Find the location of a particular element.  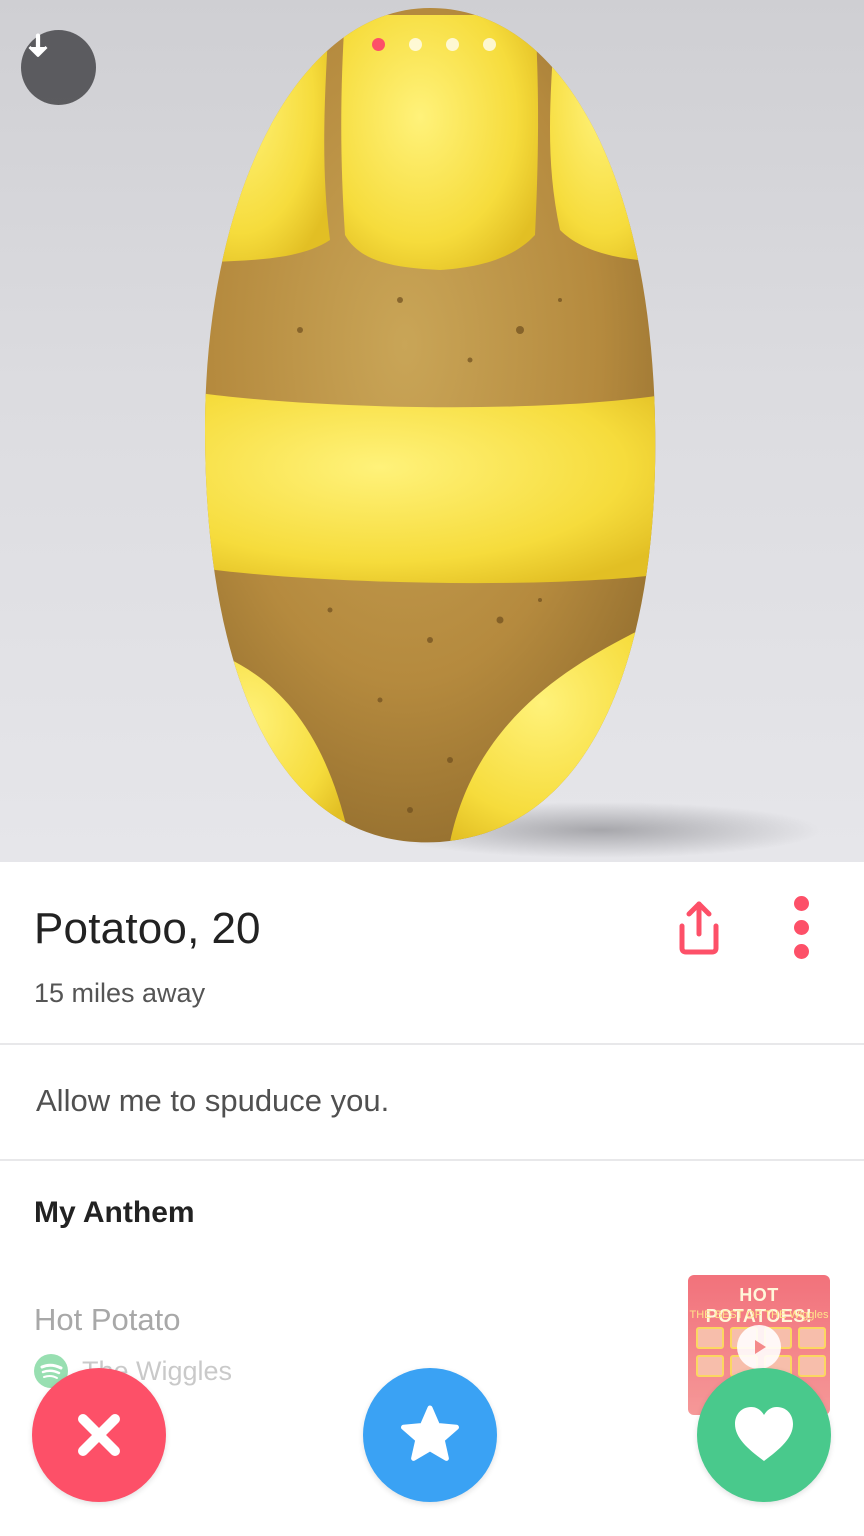

name-age: Potatoo, 20 is located at coordinates (147, 929).